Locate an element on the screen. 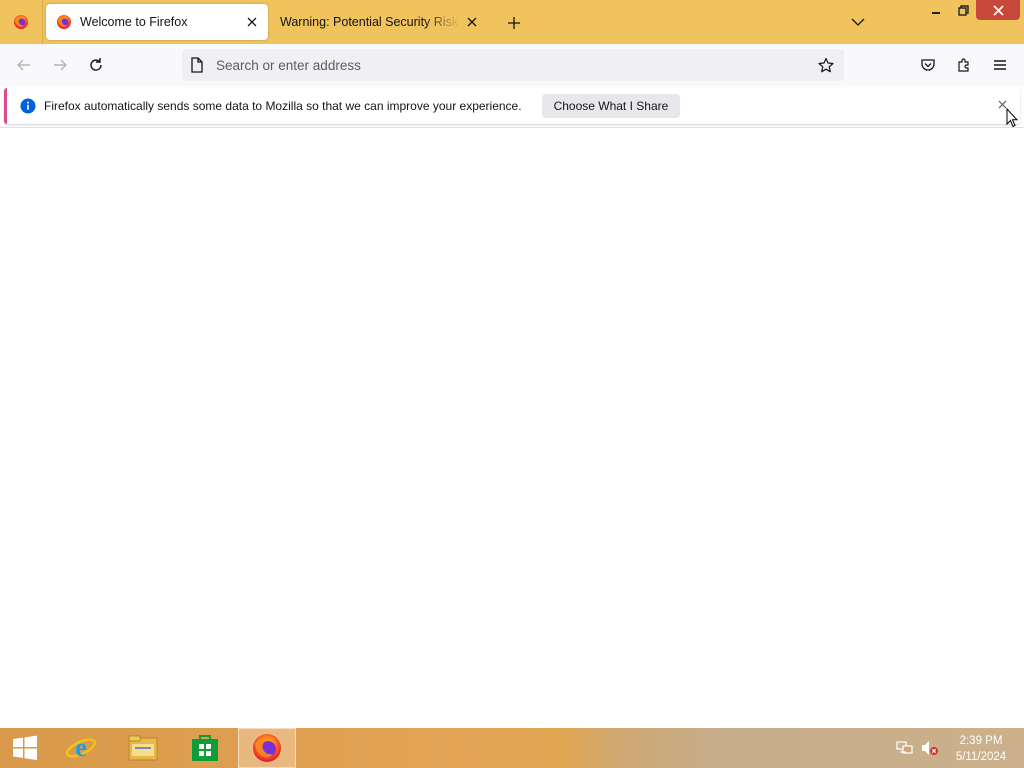 This screenshot has width=1024, height=768. arrow-right-icon is located at coordinates (60, 65).